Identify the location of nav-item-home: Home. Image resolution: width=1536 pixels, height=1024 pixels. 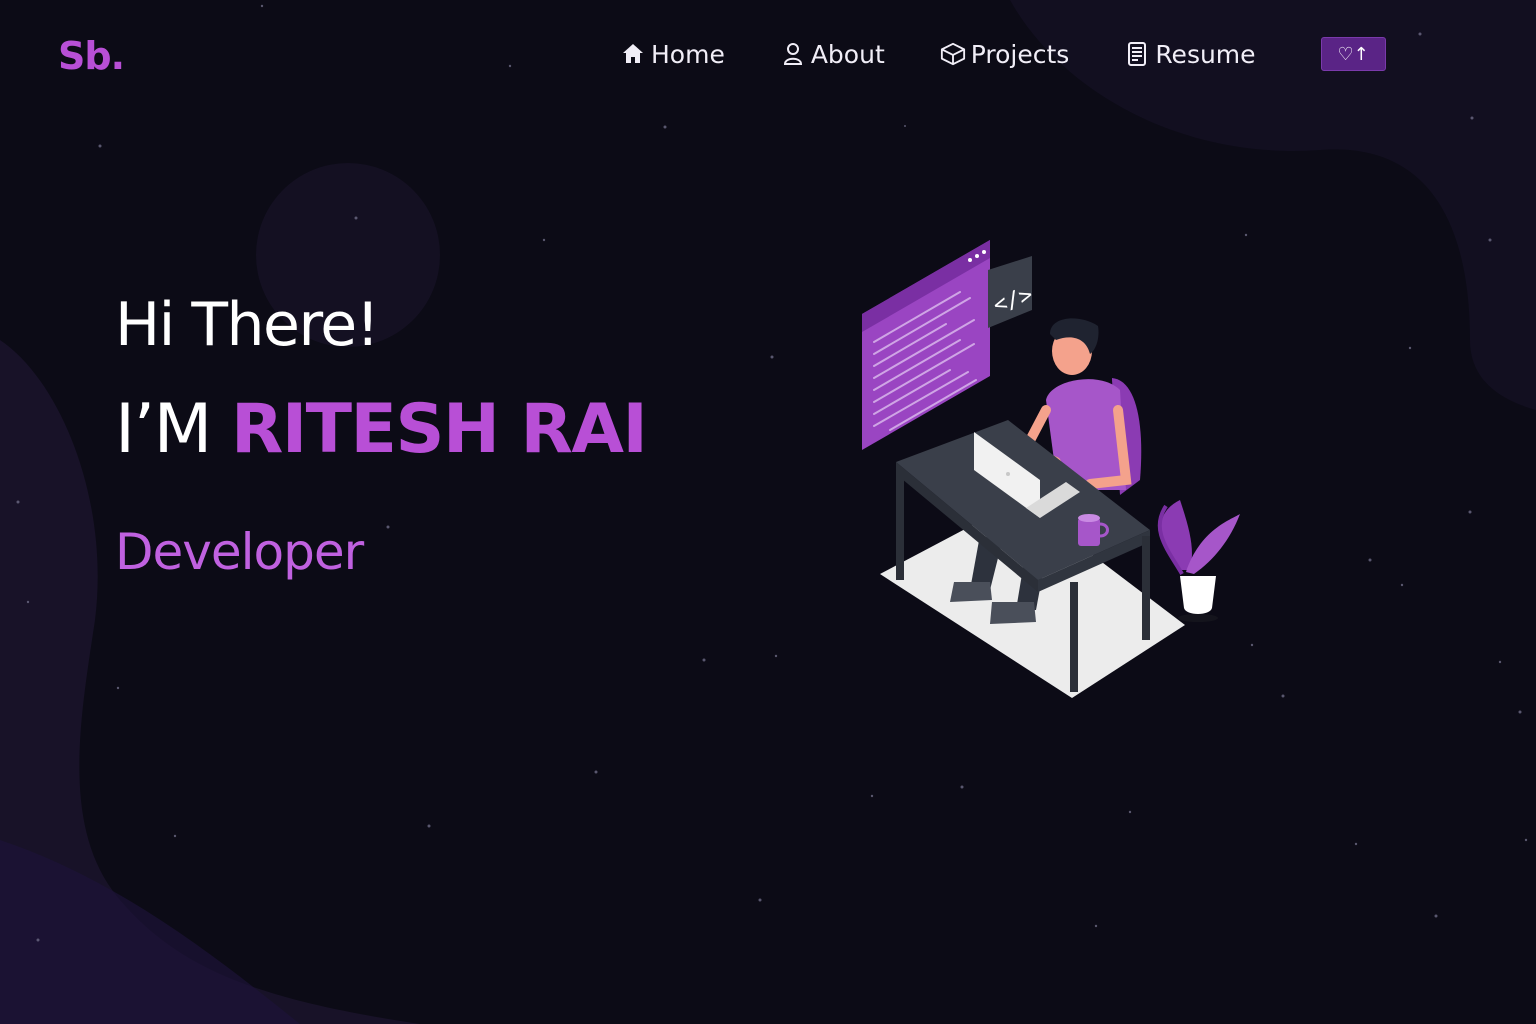
(672, 54).